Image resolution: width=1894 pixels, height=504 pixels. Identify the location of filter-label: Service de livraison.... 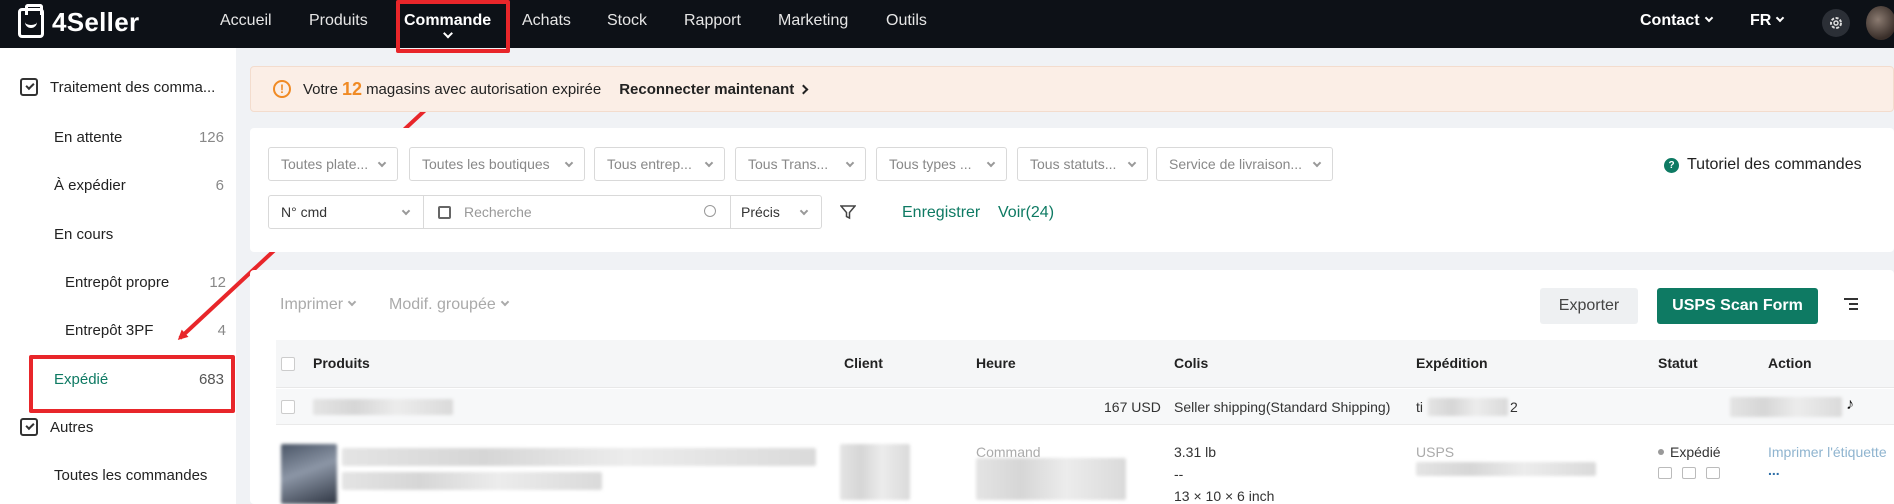
(1236, 164).